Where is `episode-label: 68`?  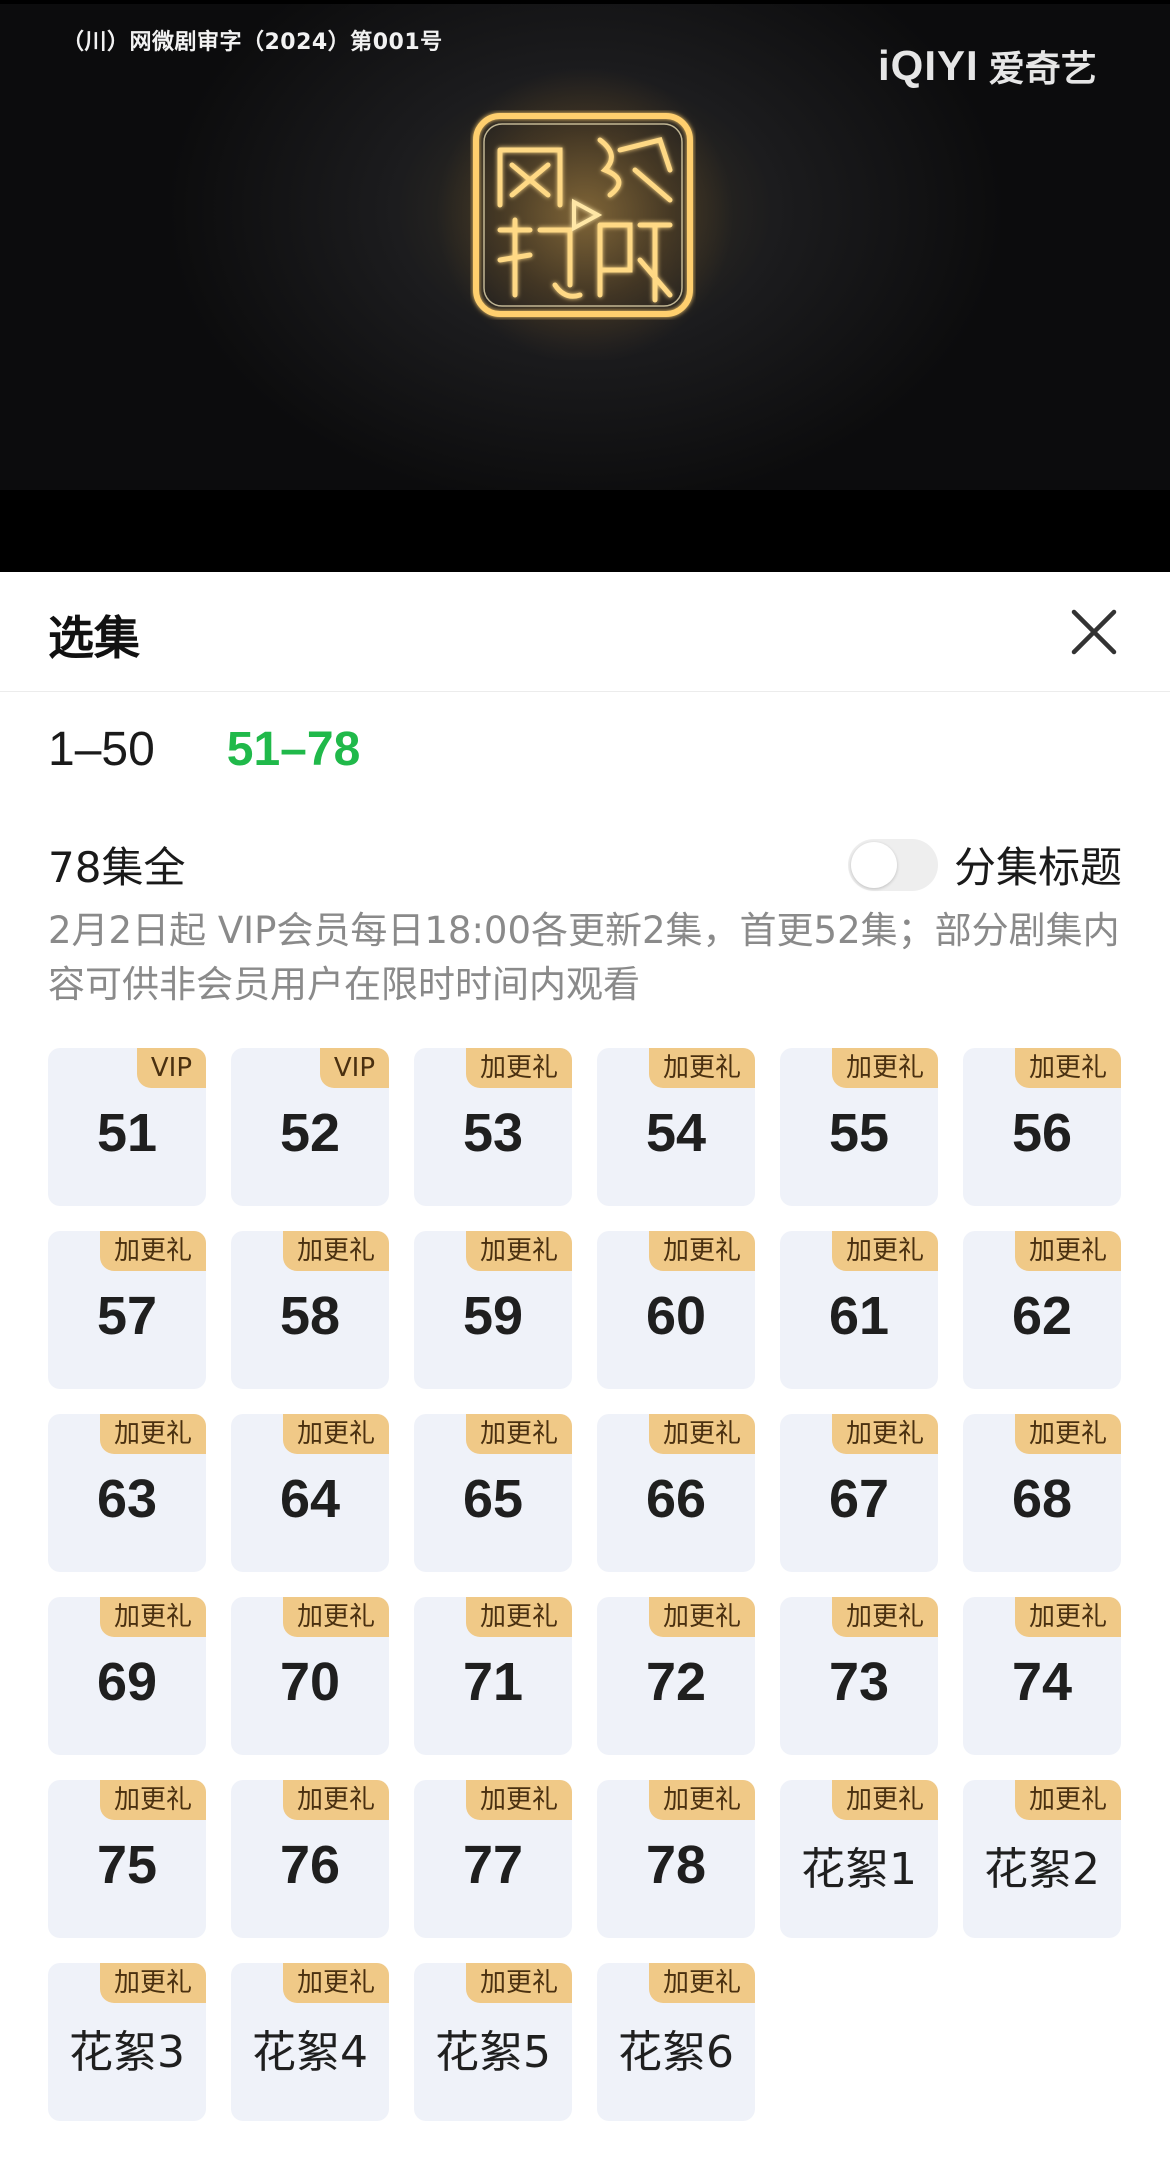 episode-label: 68 is located at coordinates (1042, 1499).